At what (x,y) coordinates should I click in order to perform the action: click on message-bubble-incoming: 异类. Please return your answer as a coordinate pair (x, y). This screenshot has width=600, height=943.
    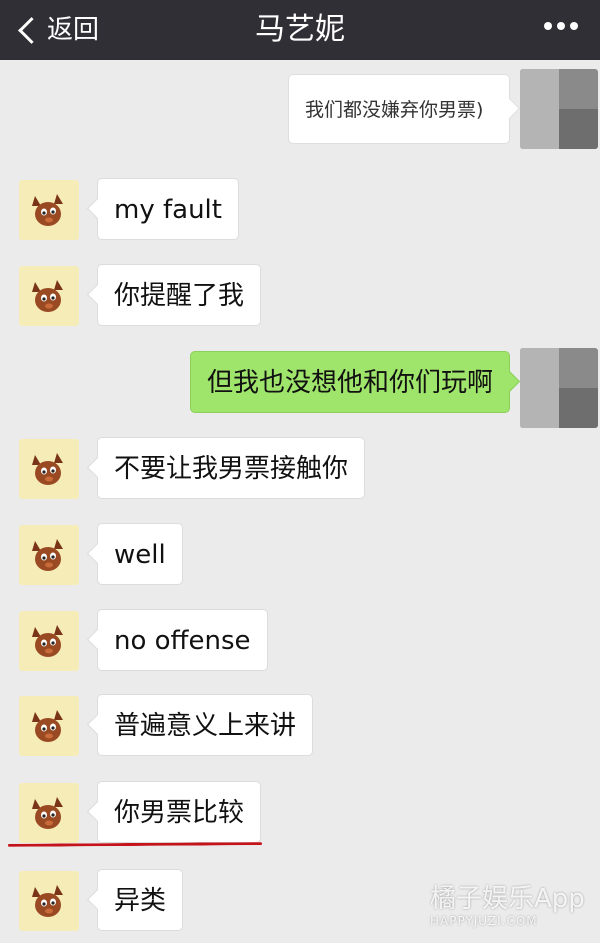
    Looking at the image, I should click on (140, 900).